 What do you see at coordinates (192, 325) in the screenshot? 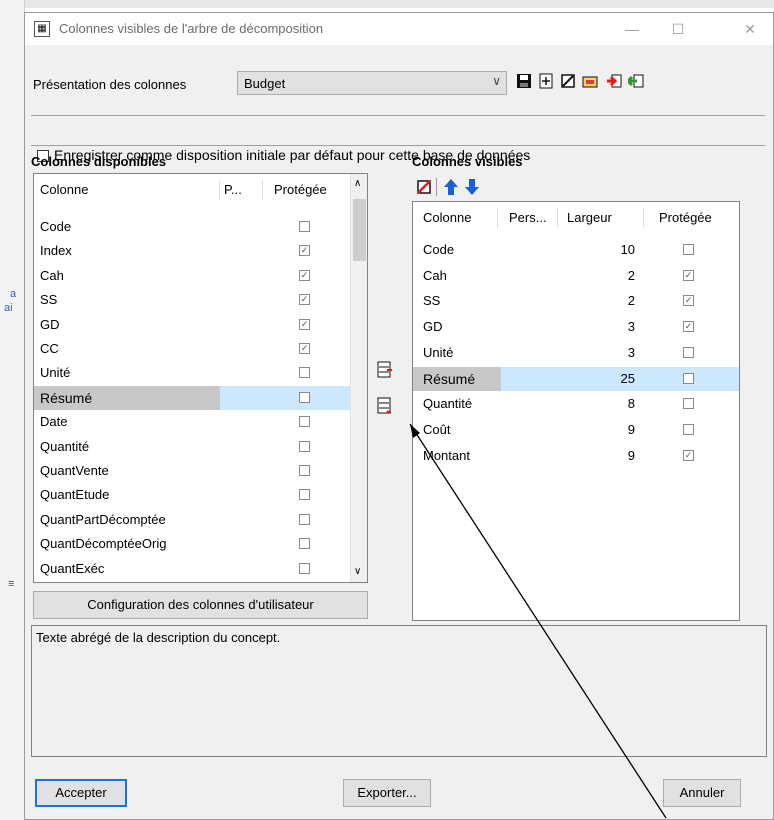
I see `table-row: GD ✓` at bounding box center [192, 325].